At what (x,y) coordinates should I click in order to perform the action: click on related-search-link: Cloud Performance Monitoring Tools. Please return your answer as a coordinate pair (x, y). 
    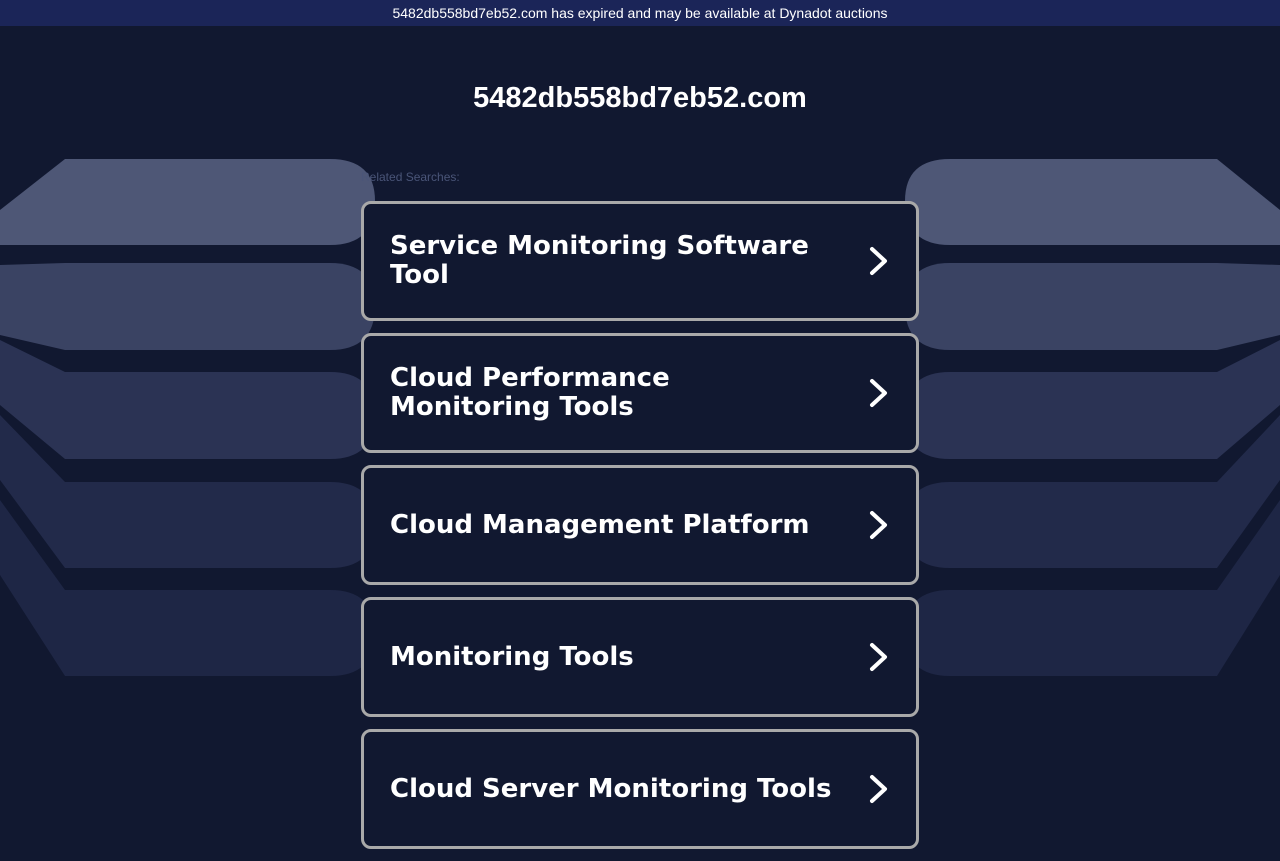
    Looking at the image, I should click on (640, 393).